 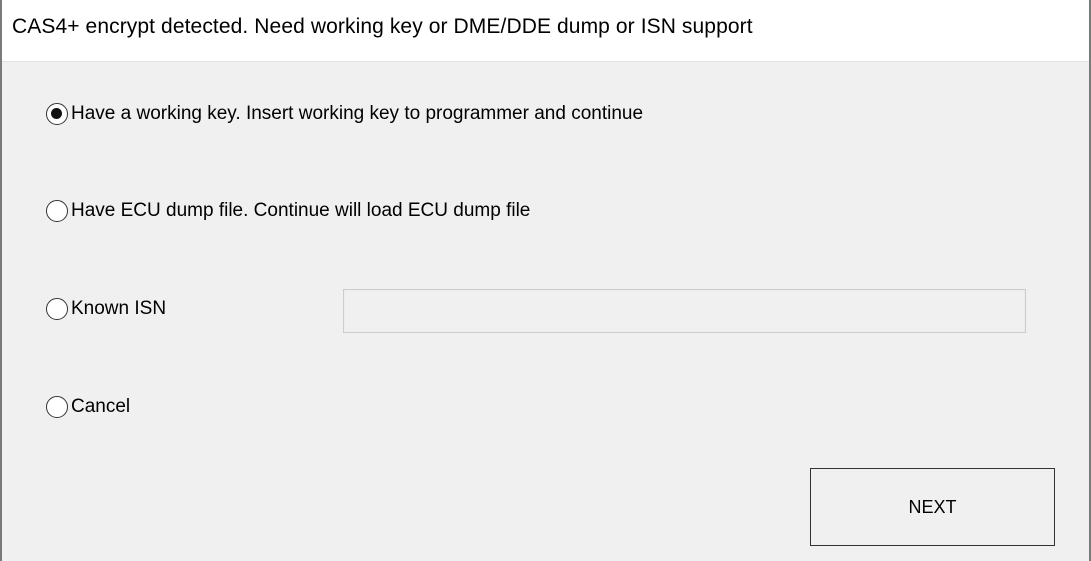 I want to click on option-known-isn-label: Known ISN, so click(x=119, y=308).